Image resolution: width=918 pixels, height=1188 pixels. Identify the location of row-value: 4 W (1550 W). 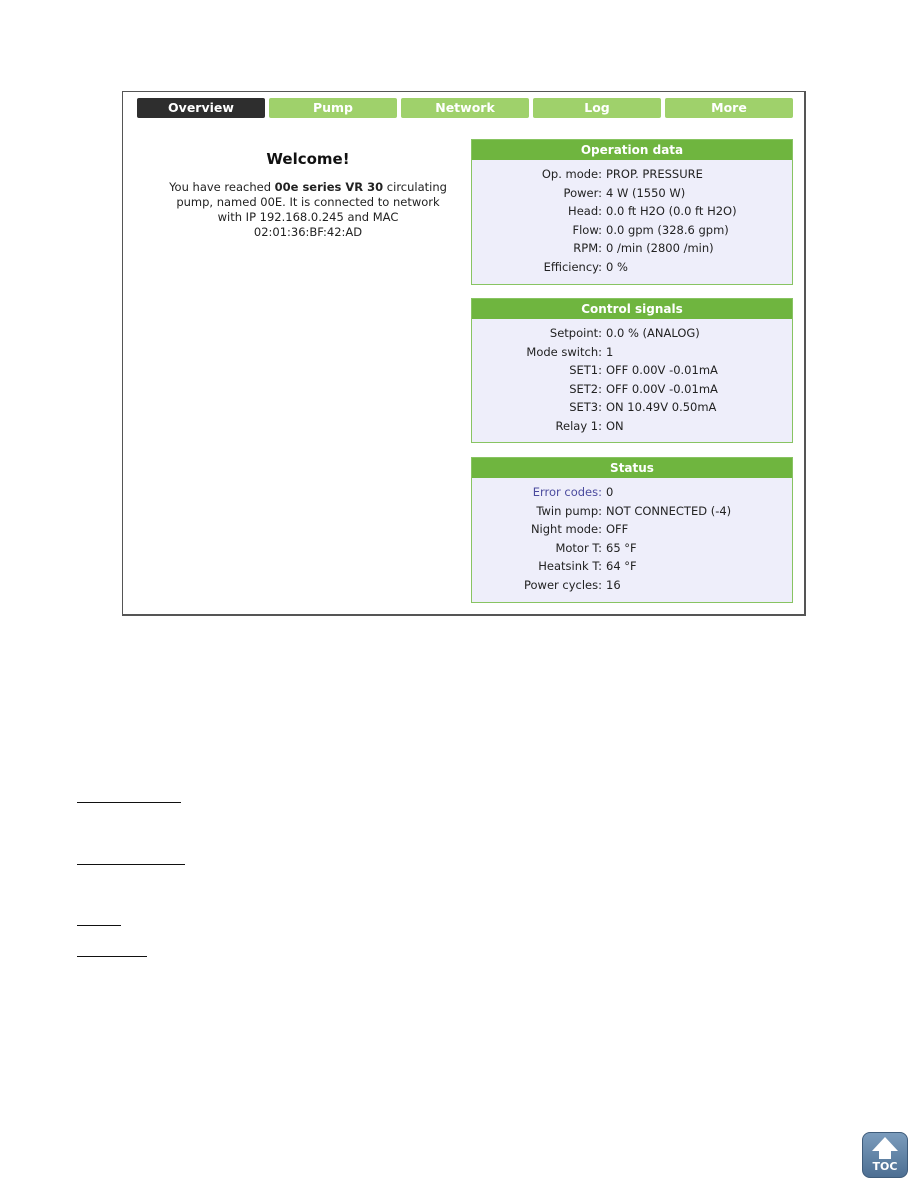
(646, 192).